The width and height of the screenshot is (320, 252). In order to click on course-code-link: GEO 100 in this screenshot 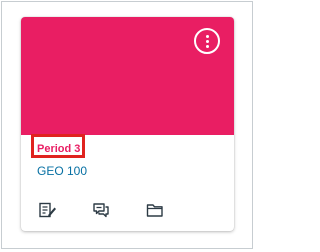, I will do `click(62, 171)`.